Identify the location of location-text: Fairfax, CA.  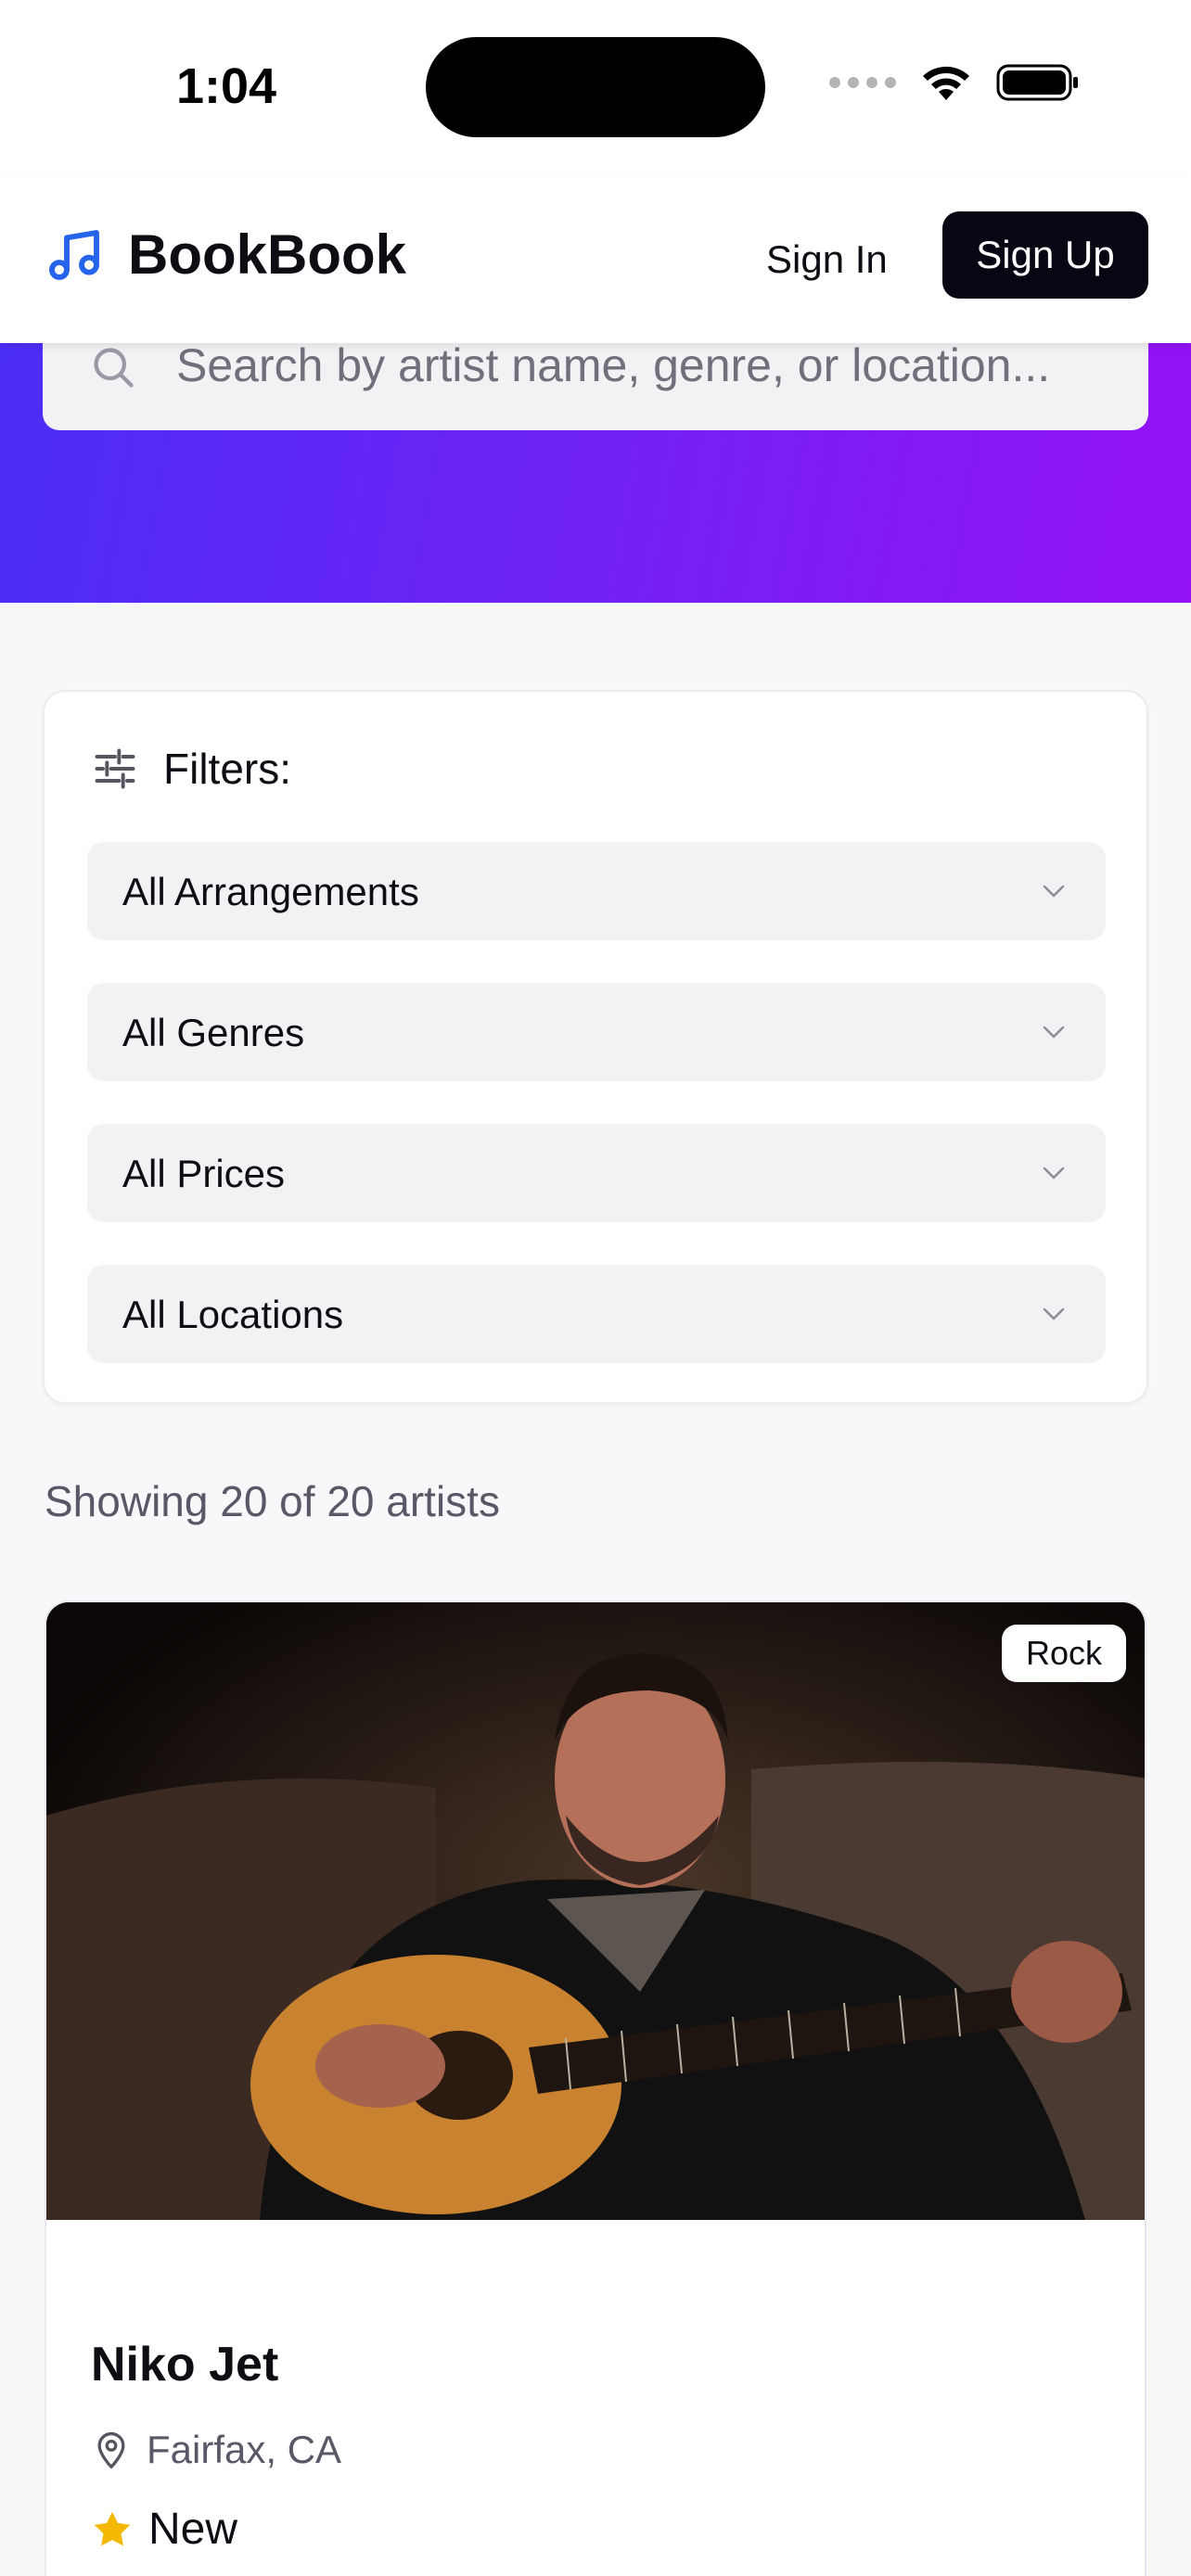
(245, 2449).